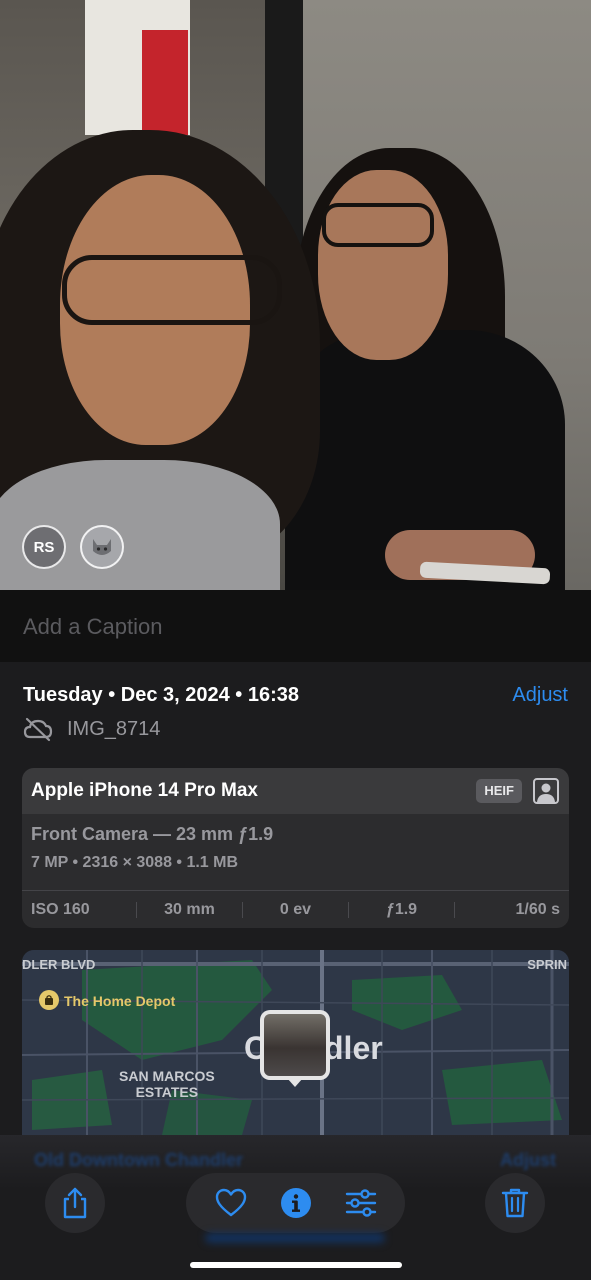 The width and height of the screenshot is (591, 1280). Describe the element at coordinates (60, 909) in the screenshot. I see `exif-iso: ISO 160` at that location.